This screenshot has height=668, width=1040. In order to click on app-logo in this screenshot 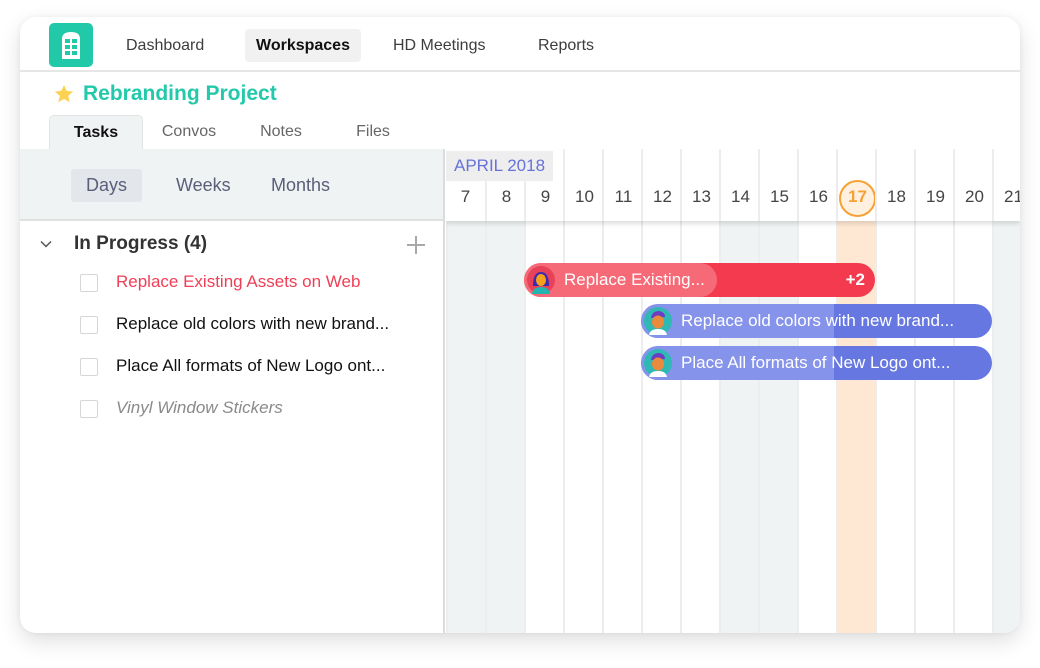, I will do `click(71, 45)`.